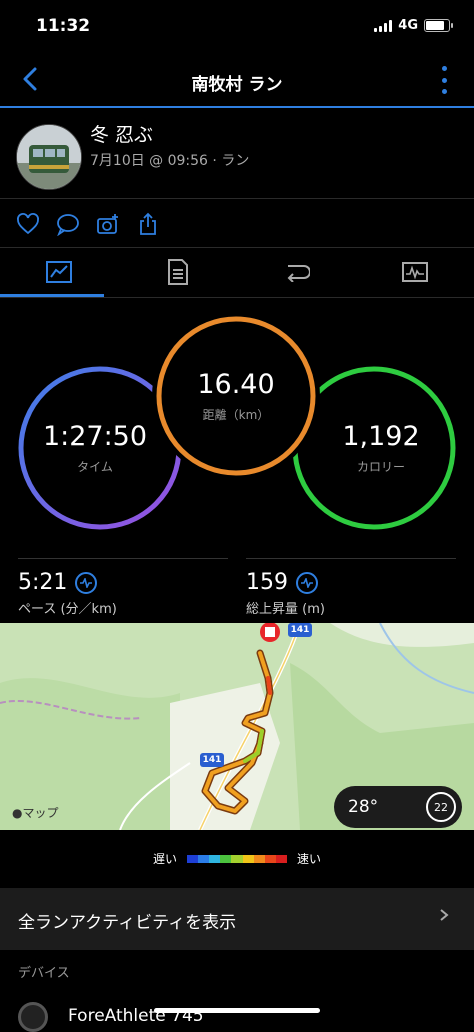 The width and height of the screenshot is (474, 1032). I want to click on avatar, so click(49, 157).